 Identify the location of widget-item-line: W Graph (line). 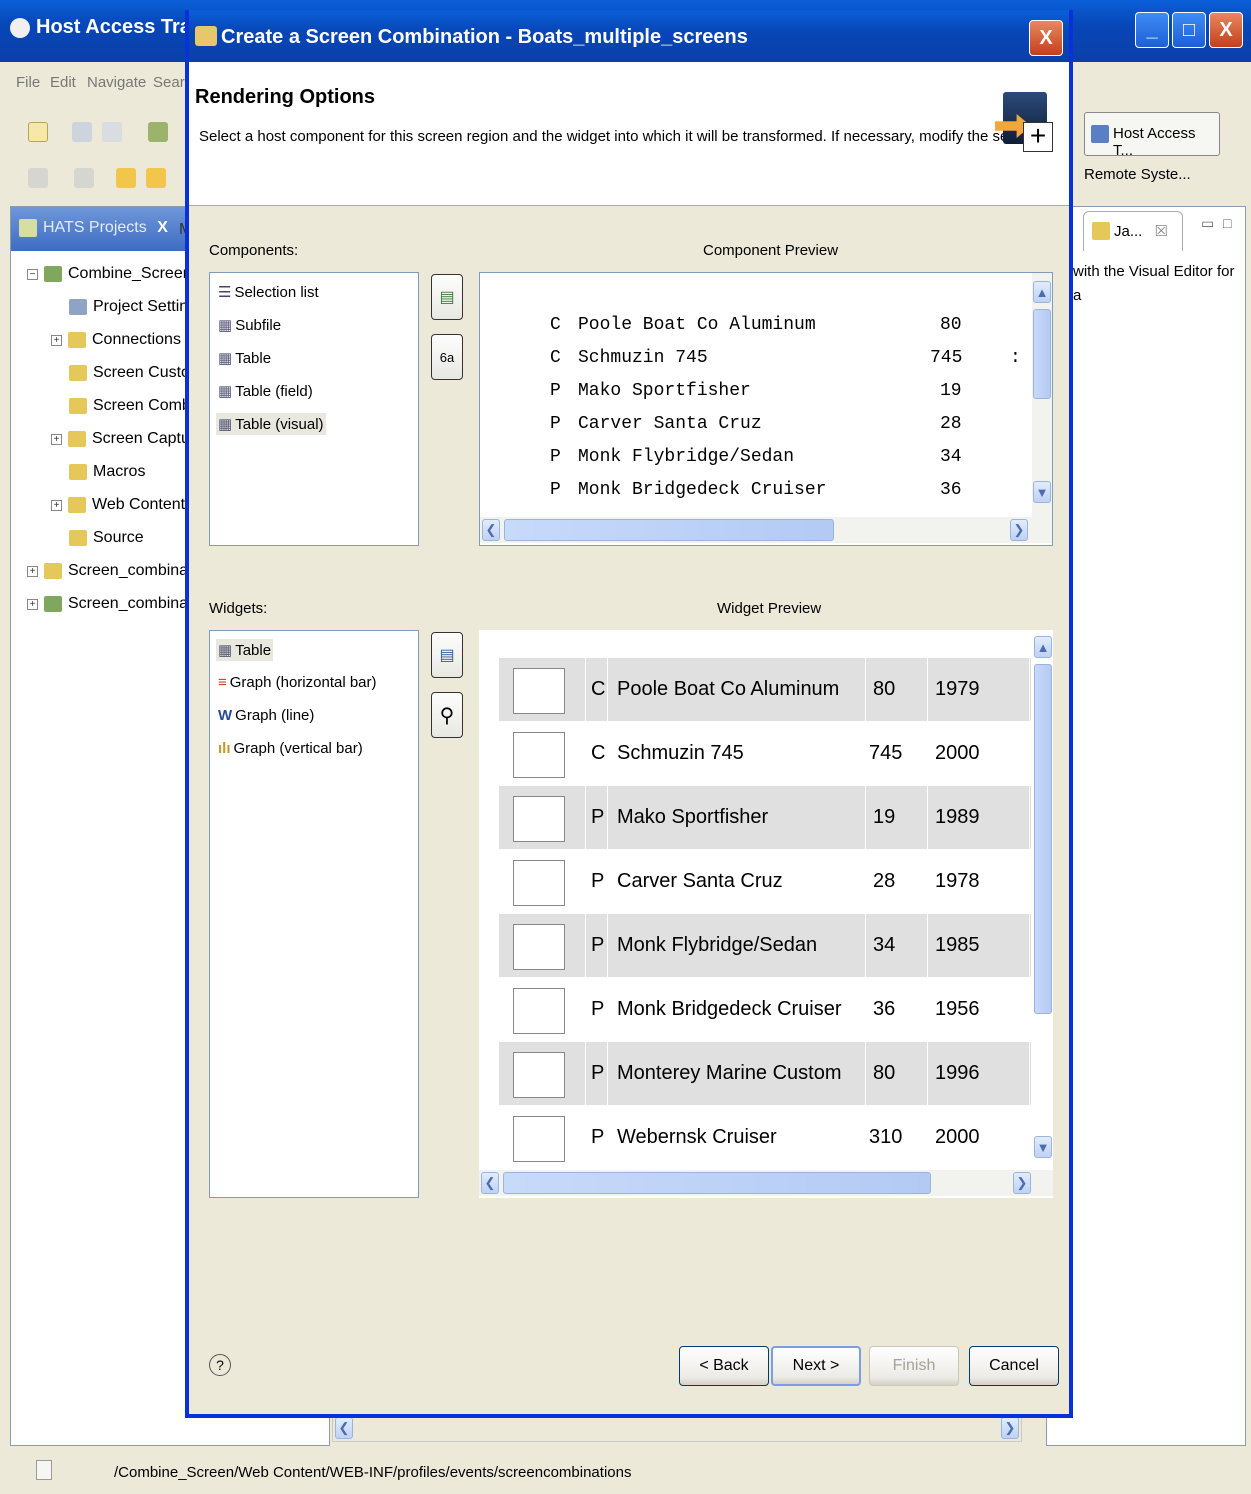
(266, 715).